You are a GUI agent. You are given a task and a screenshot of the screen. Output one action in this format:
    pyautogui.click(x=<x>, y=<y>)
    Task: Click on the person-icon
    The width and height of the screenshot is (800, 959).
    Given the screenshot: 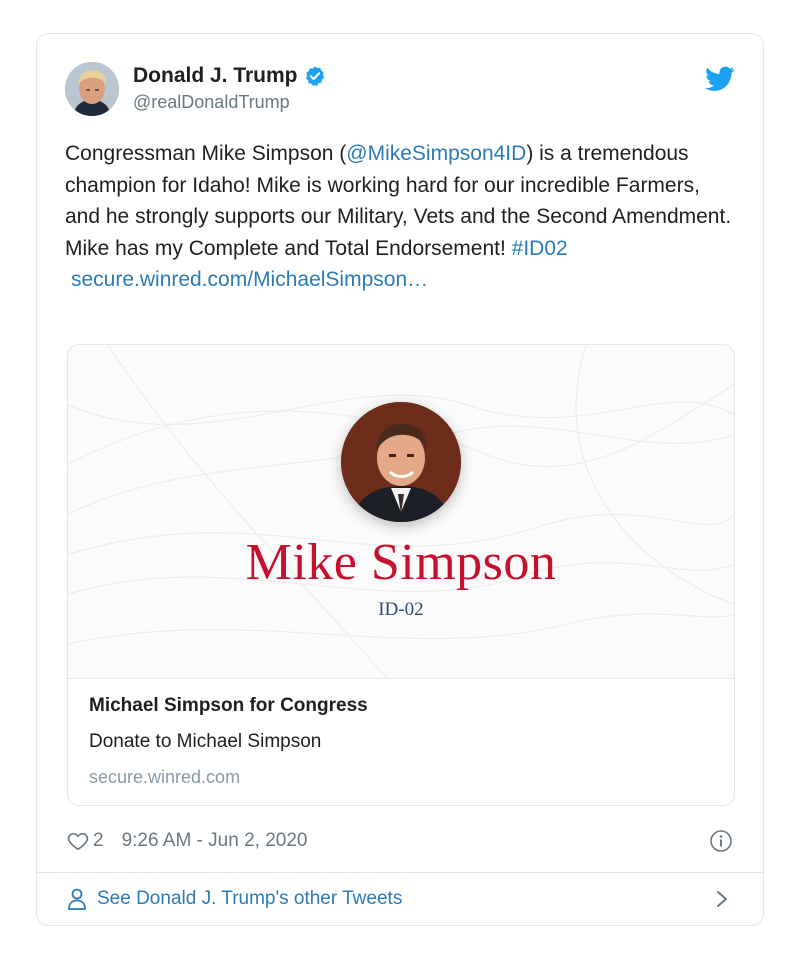 What is the action you would take?
    pyautogui.click(x=77, y=899)
    